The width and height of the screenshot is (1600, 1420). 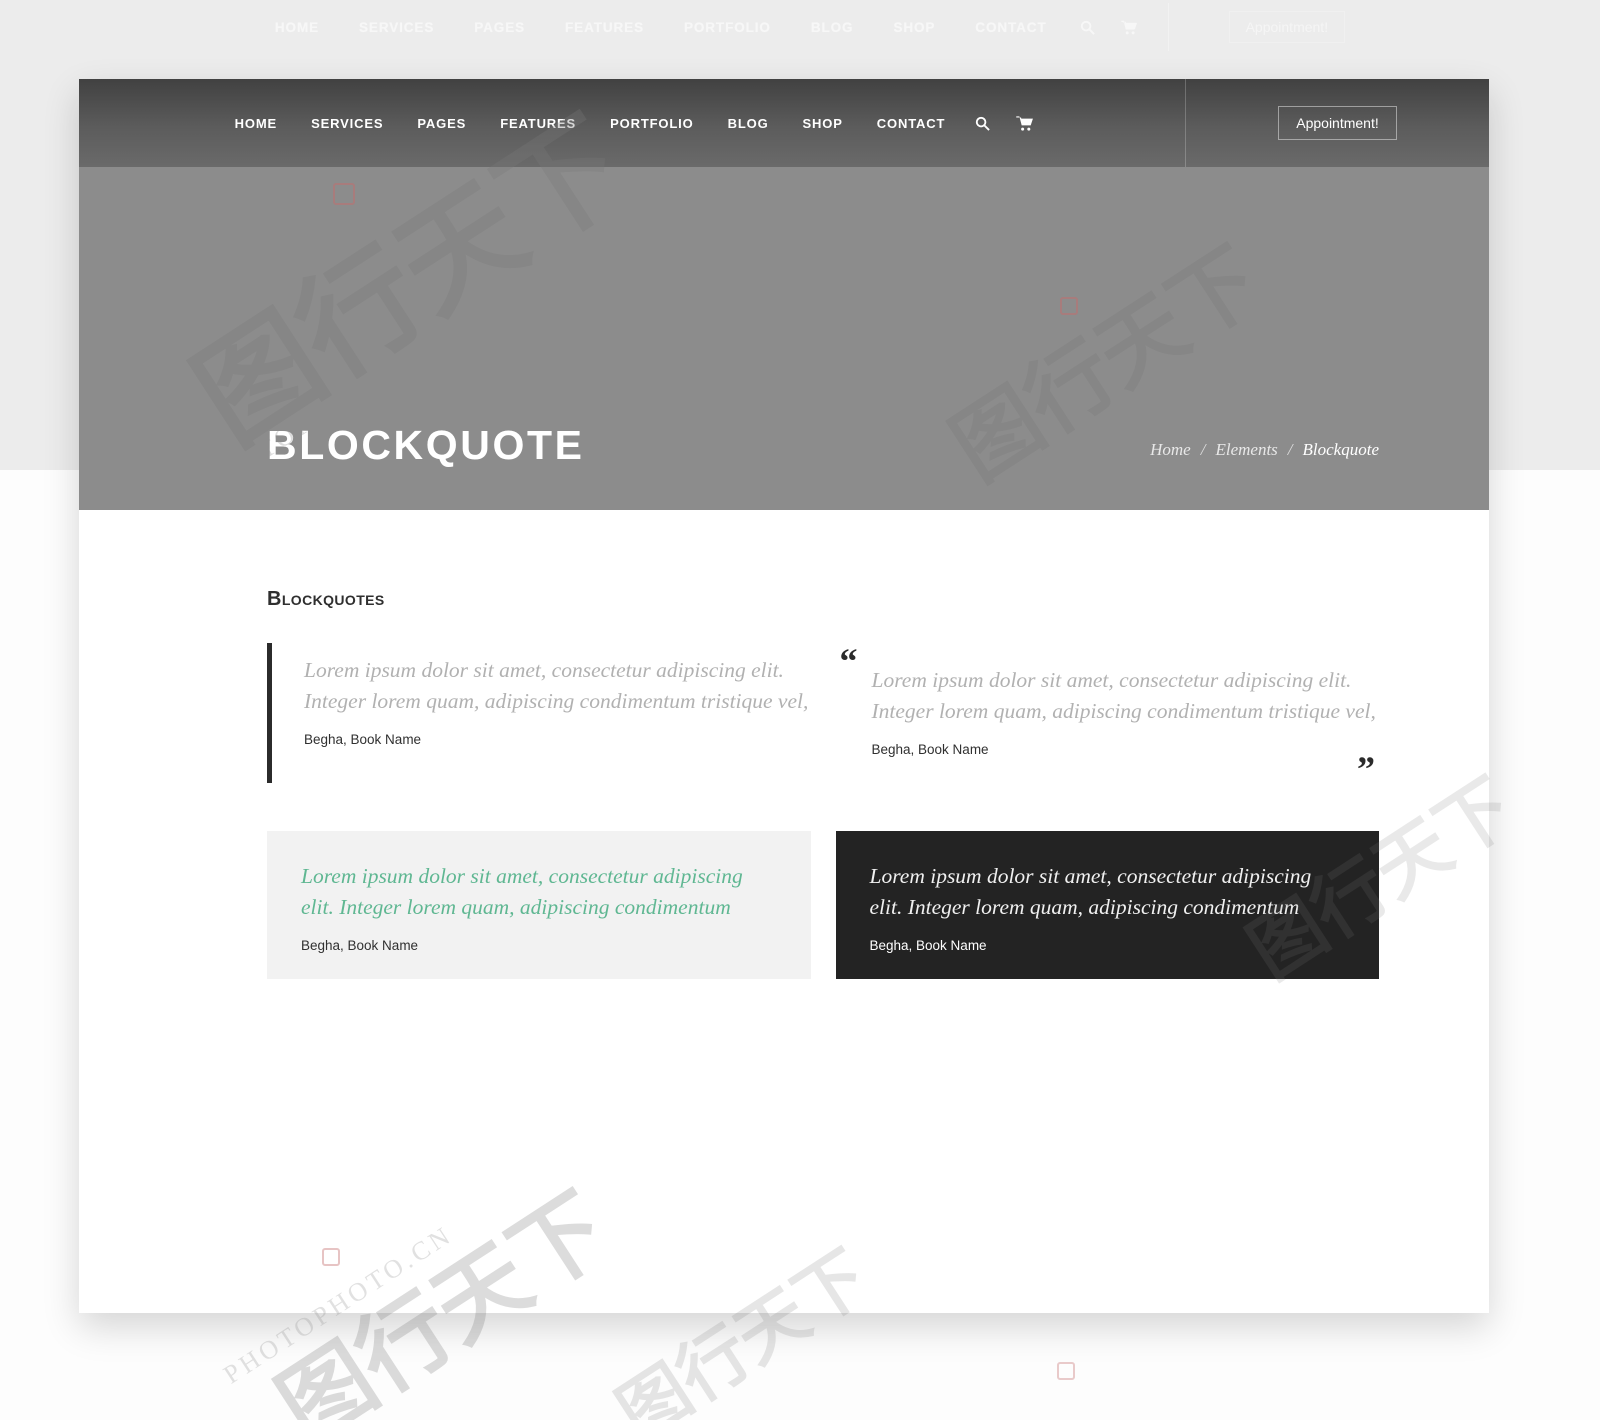 I want to click on search-icon, so click(x=982, y=123).